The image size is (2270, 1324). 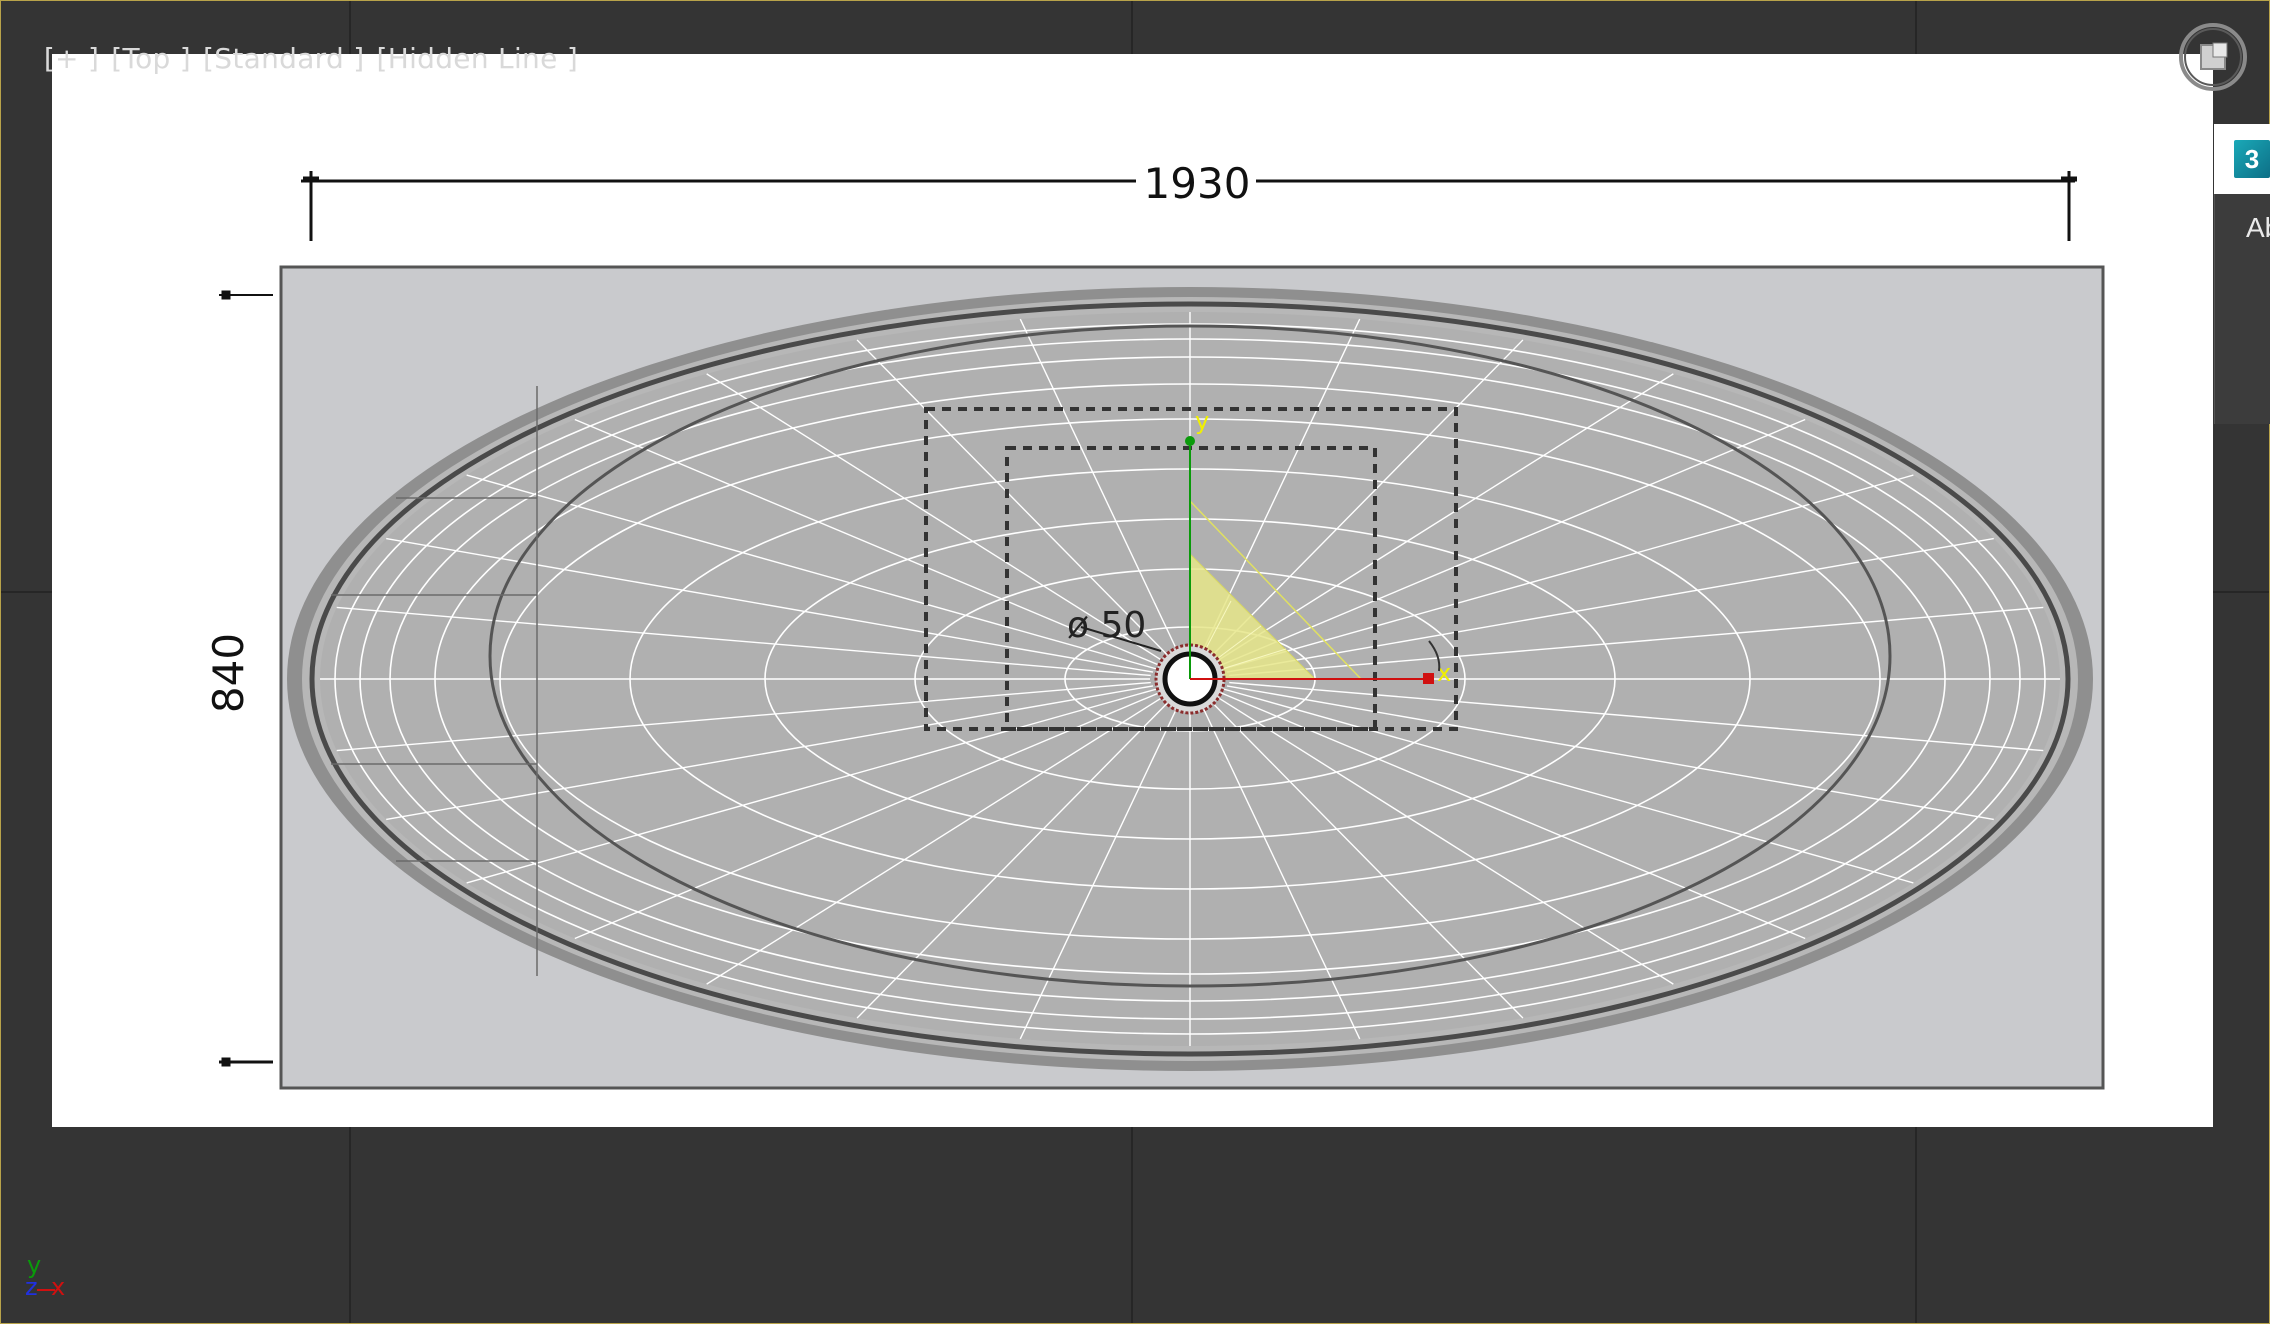 I want to click on height-dimension-text: 840, so click(x=228, y=673).